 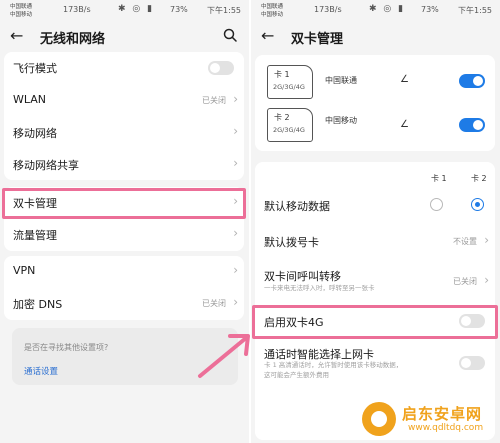 What do you see at coordinates (124, 203) in the screenshot?
I see `dual-sim-highlight-frame` at bounding box center [124, 203].